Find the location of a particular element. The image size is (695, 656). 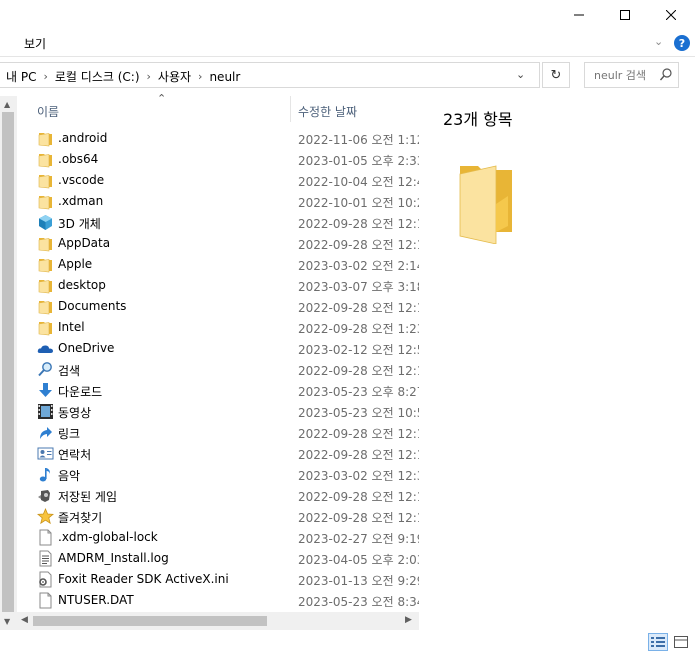

search-icon is located at coordinates (666, 75).